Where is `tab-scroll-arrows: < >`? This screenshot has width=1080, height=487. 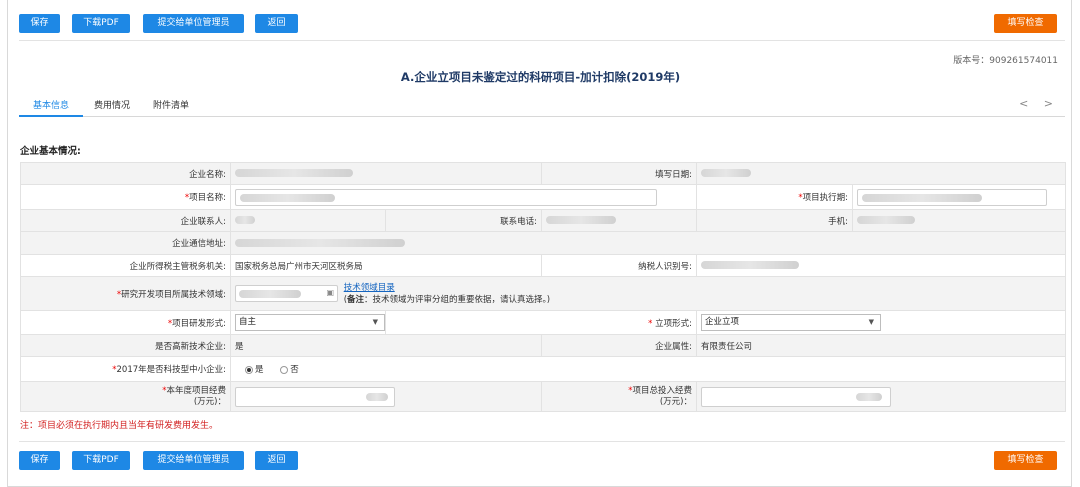 tab-scroll-arrows: < > is located at coordinates (1039, 103).